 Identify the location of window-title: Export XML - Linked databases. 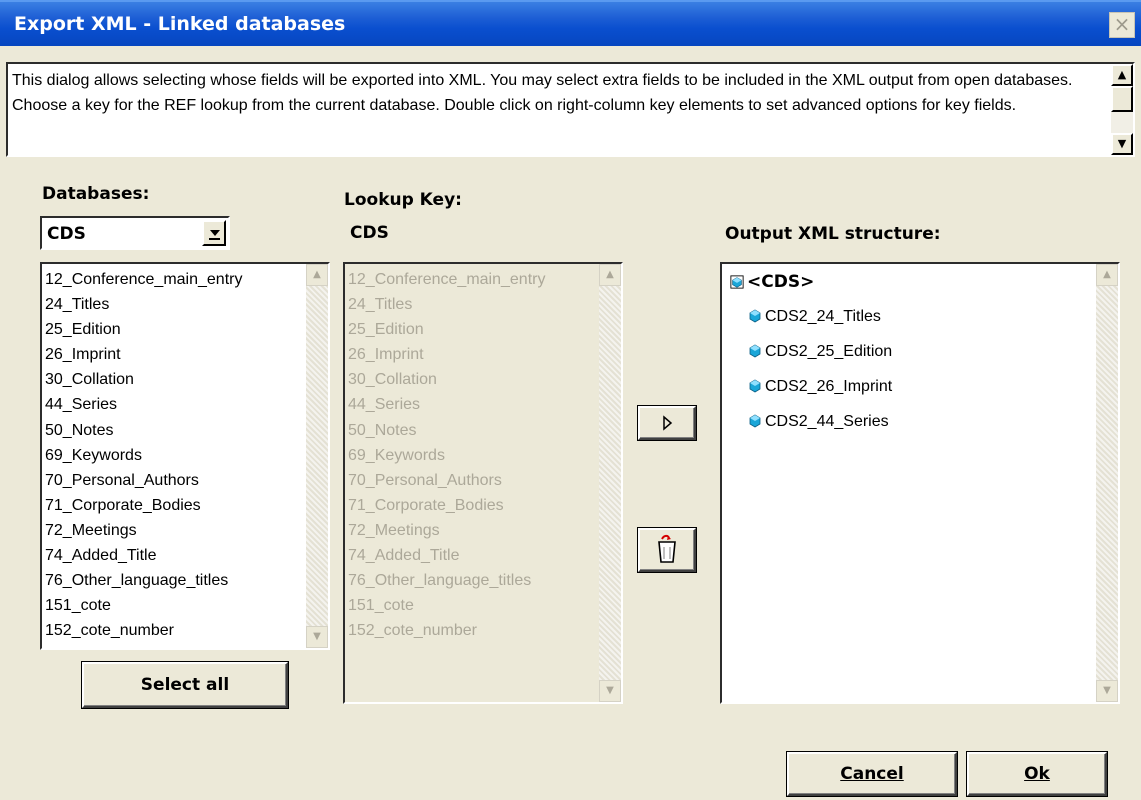
(180, 24).